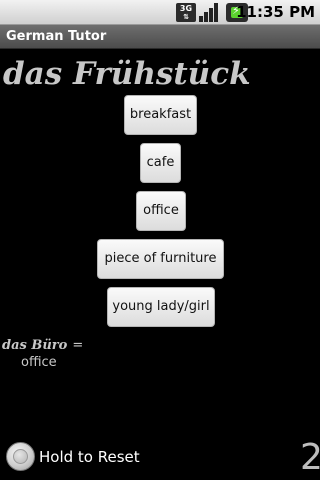 This screenshot has height=480, width=320. What do you see at coordinates (39, 362) in the screenshot?
I see `previous-translation: office` at bounding box center [39, 362].